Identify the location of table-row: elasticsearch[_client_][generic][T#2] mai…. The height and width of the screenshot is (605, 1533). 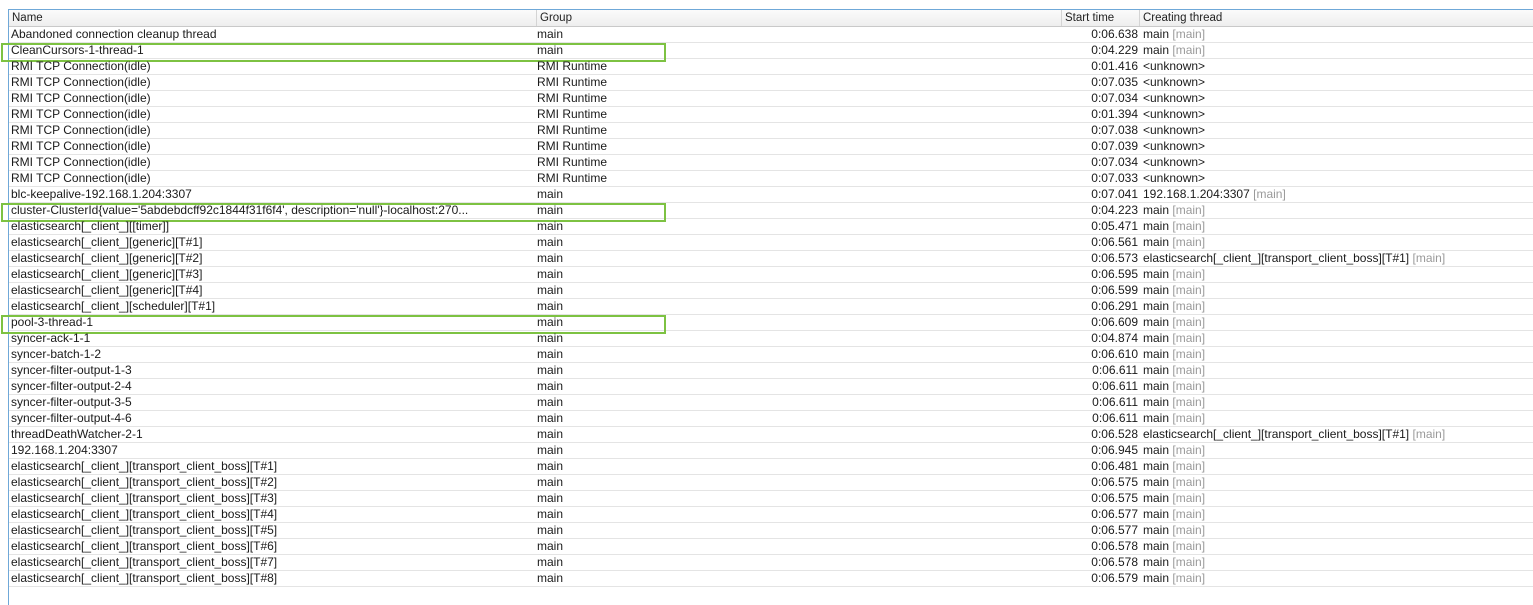
(771, 259).